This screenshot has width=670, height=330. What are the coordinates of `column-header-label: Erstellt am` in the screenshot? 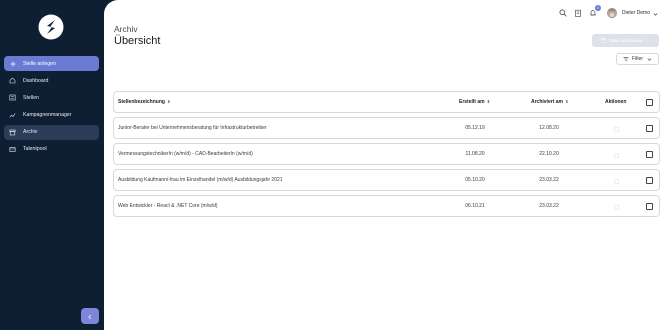 It's located at (472, 102).